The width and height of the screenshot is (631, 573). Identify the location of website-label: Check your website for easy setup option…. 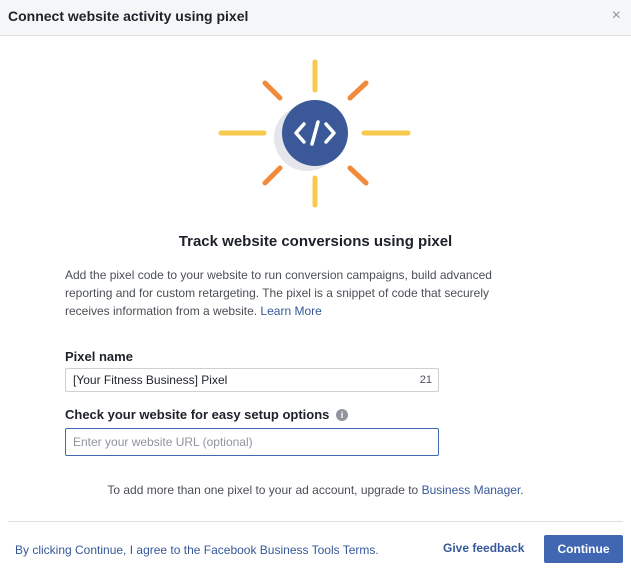
(197, 414).